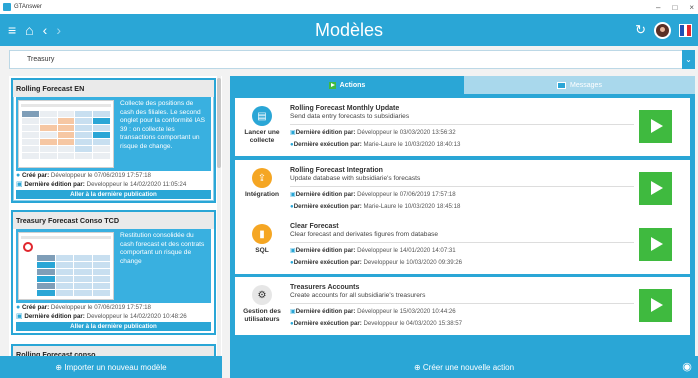 The width and height of the screenshot is (698, 378). I want to click on import-model-button: ⊕ Importer un nouveau modèle, so click(111, 367).